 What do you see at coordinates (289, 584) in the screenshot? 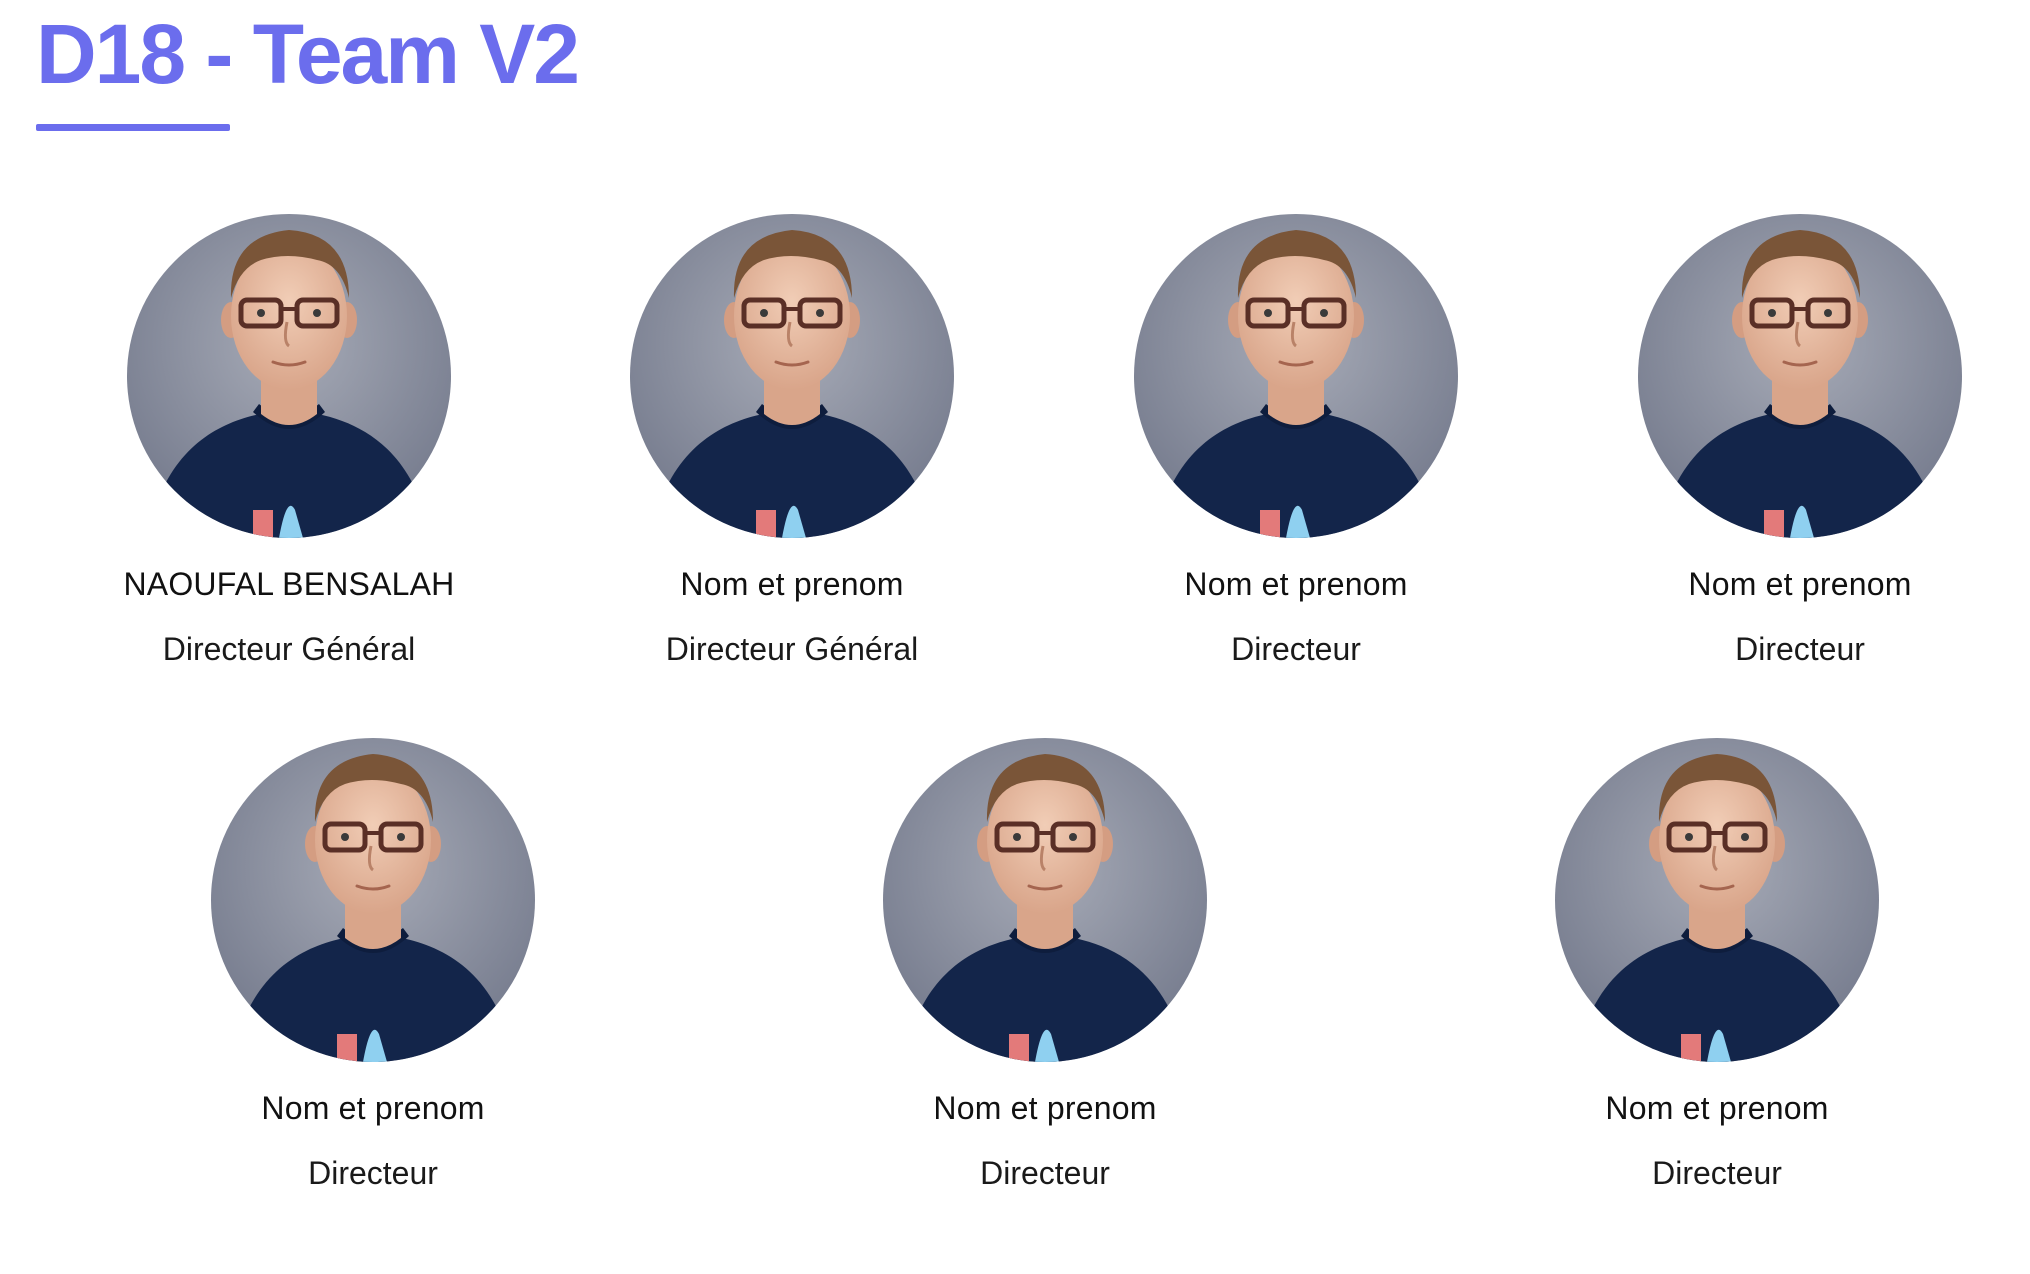
I see `member-name: NAOUFAL BENSALAH` at bounding box center [289, 584].